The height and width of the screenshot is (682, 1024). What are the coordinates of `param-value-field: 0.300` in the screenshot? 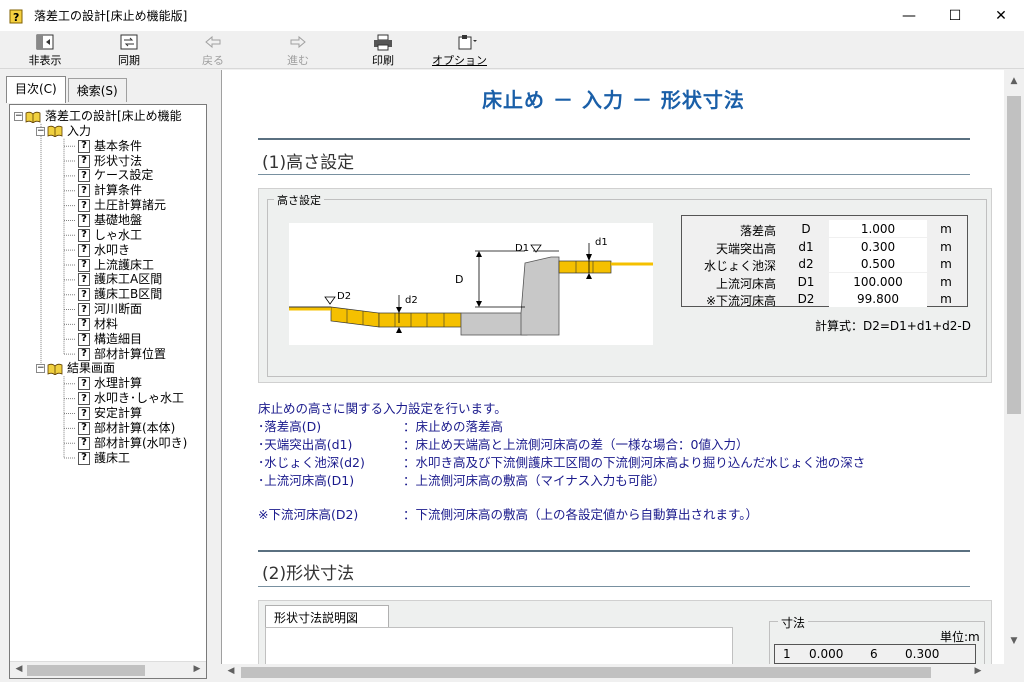 It's located at (878, 246).